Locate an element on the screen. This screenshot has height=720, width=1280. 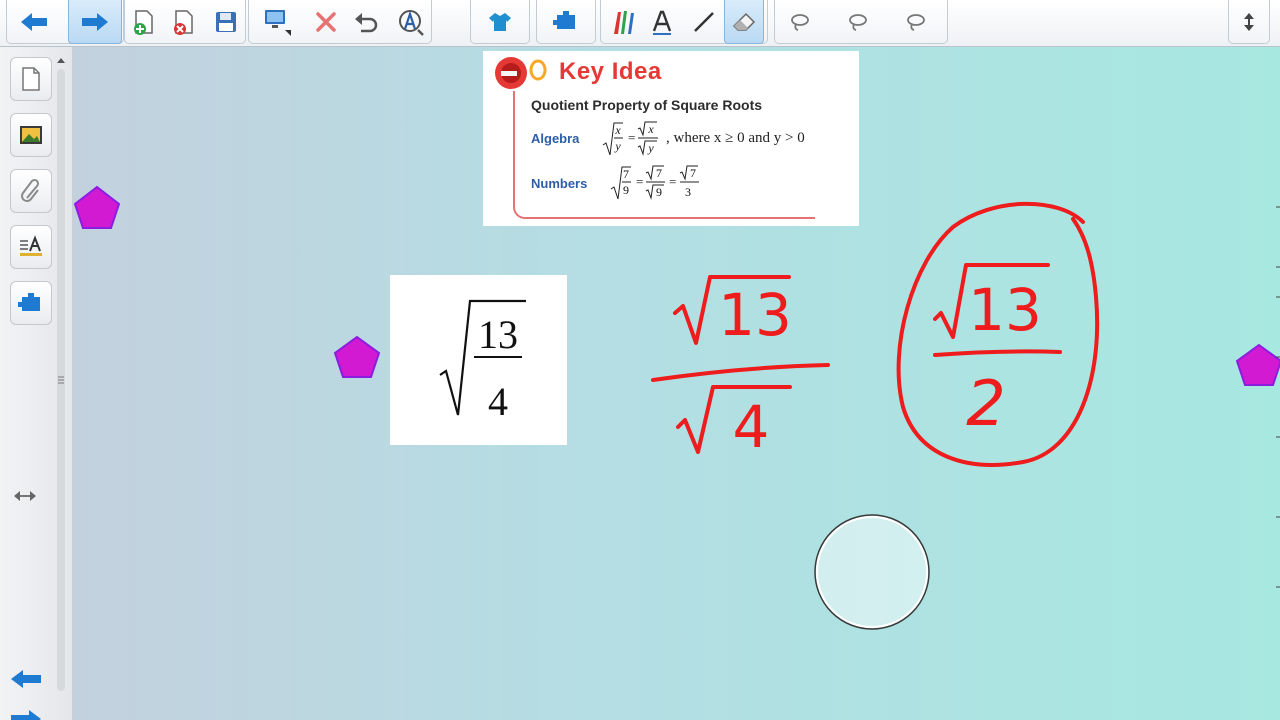
page-icon is located at coordinates (31, 79).